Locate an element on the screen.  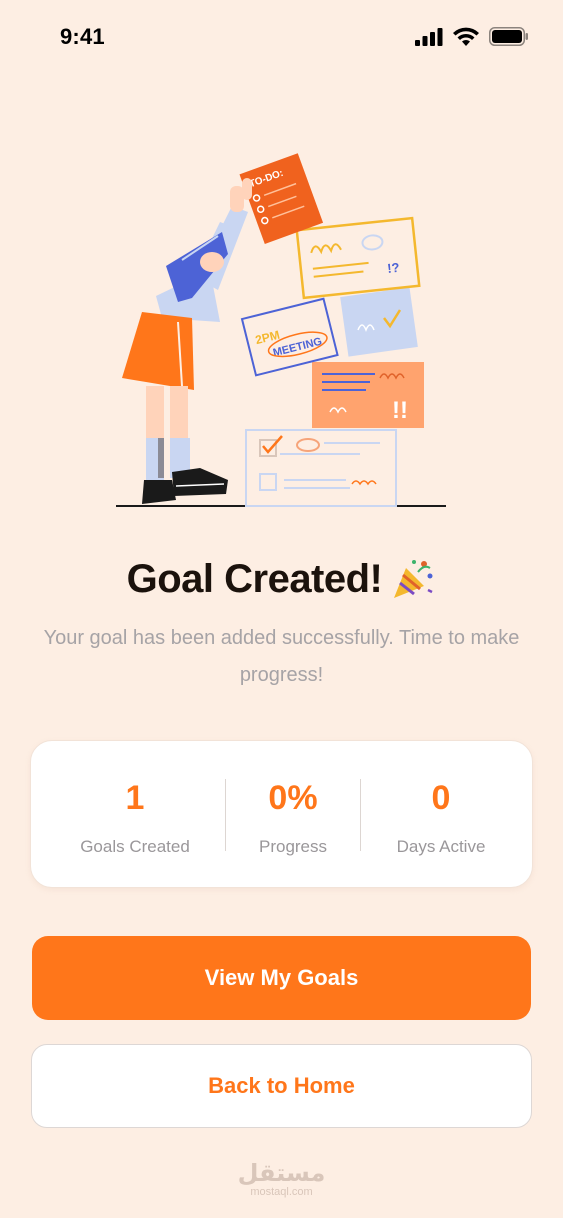
stat-label: Days Active is located at coordinates (441, 846).